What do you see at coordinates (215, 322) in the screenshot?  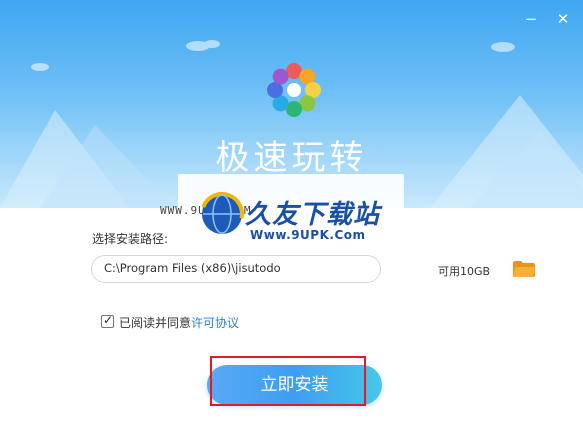 I see `license-agreement-link: 许可协议` at bounding box center [215, 322].